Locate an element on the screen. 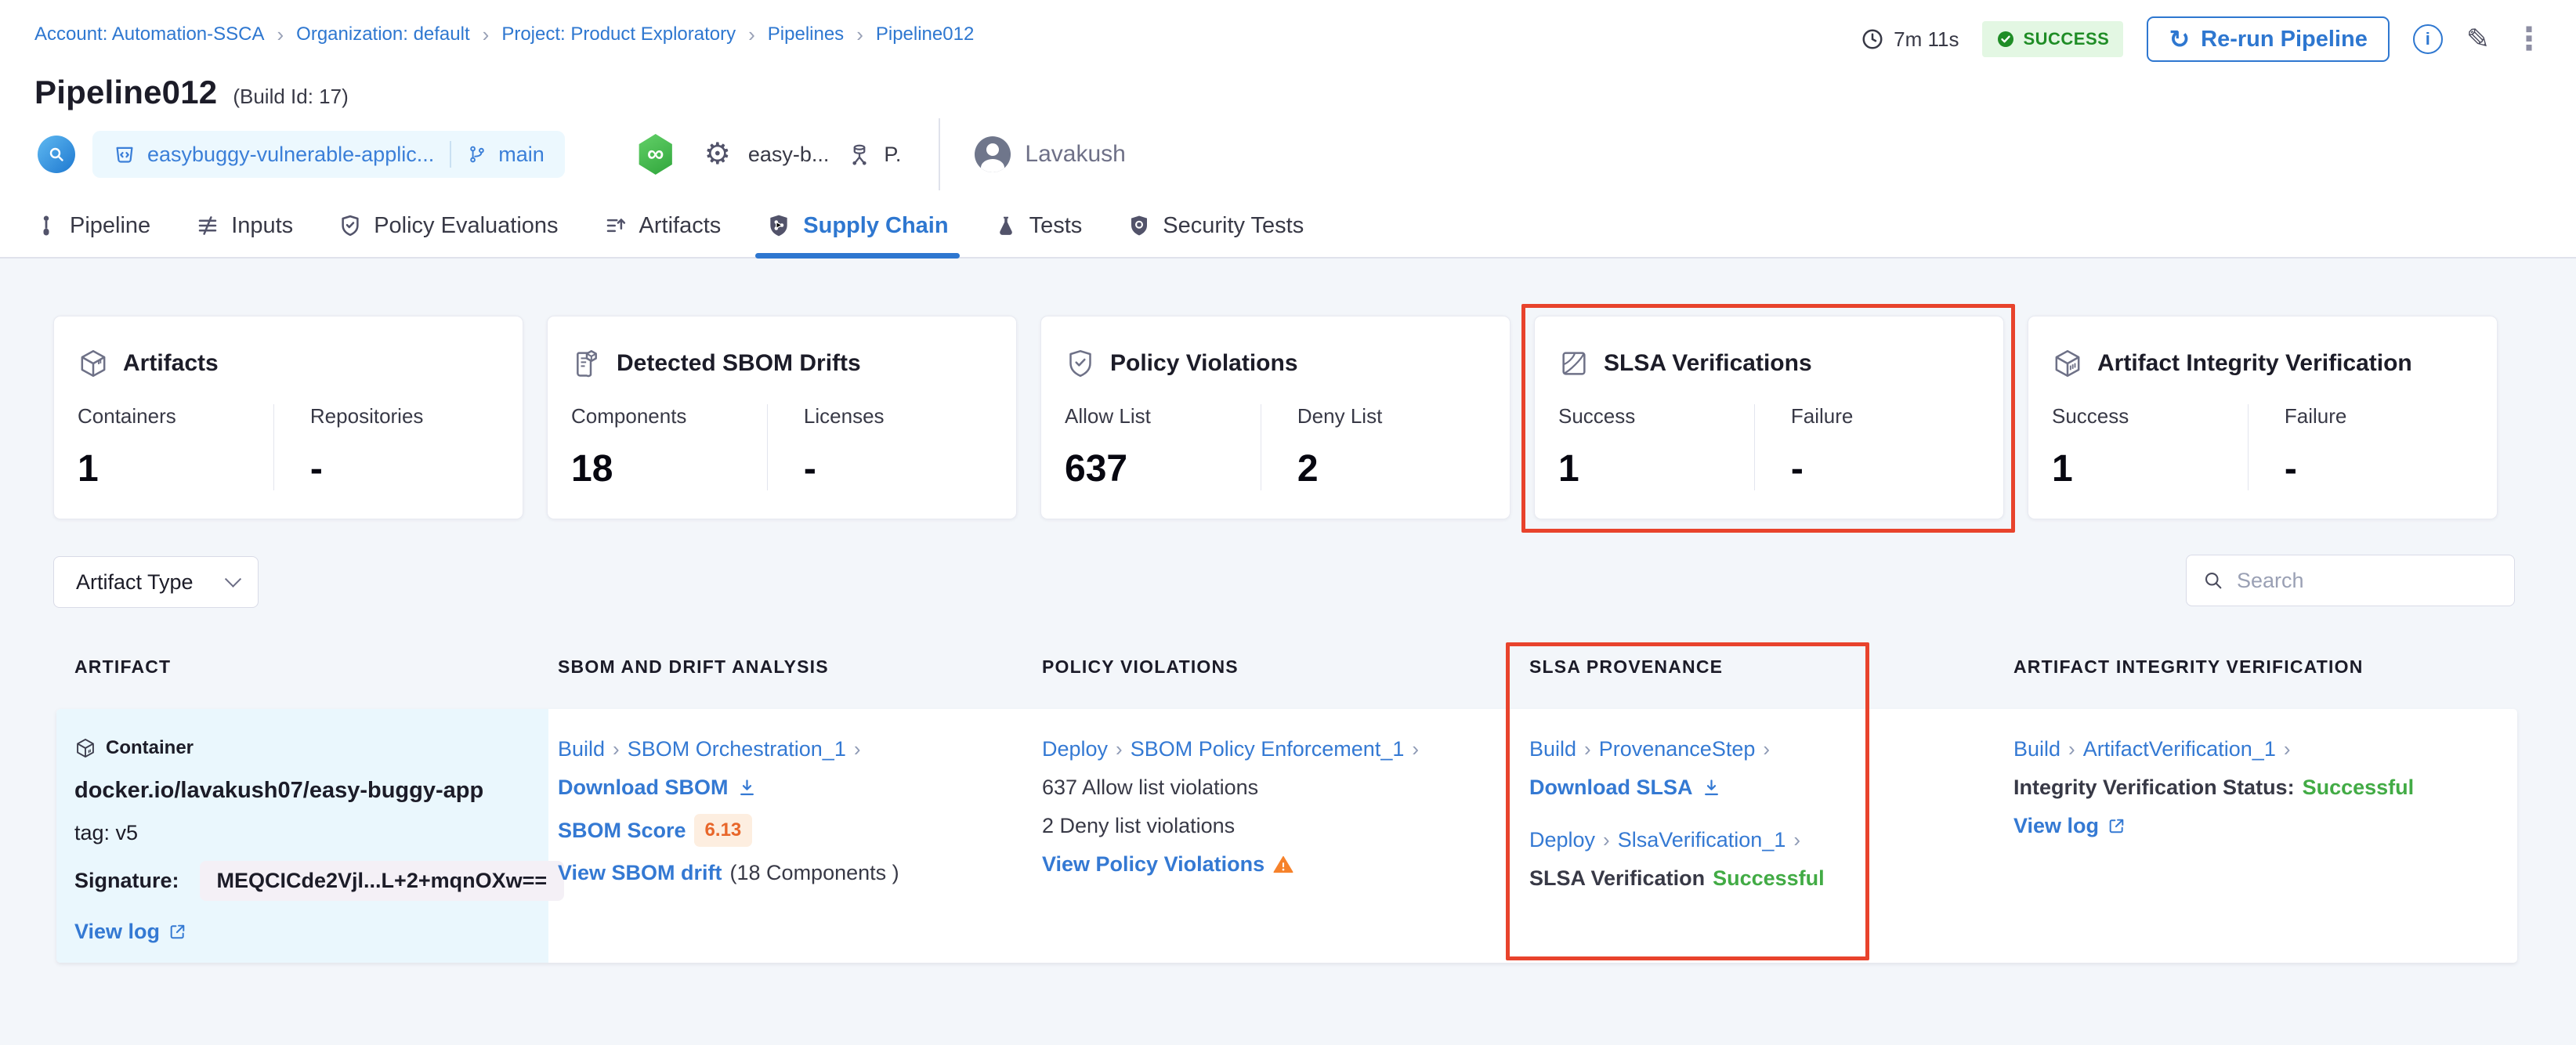 This screenshot has width=2576, height=1045. slsa-icon is located at coordinates (1574, 363).